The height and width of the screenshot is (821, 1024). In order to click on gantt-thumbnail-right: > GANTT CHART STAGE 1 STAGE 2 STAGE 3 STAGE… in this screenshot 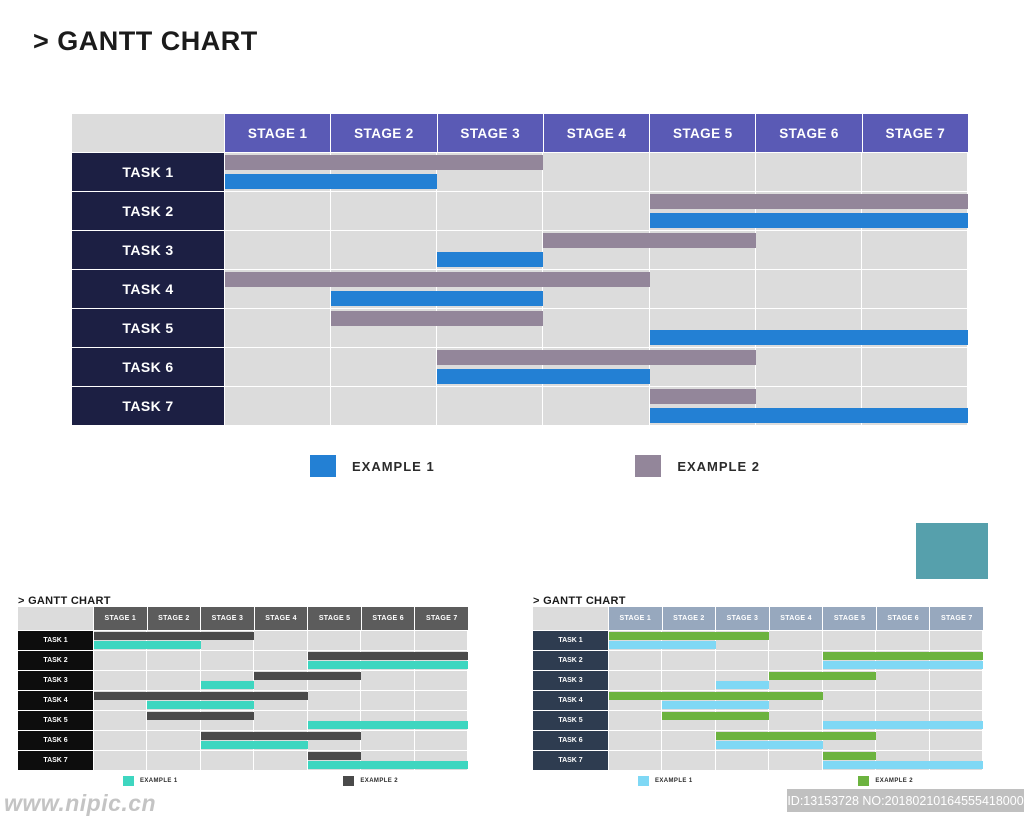, I will do `click(758, 690)`.